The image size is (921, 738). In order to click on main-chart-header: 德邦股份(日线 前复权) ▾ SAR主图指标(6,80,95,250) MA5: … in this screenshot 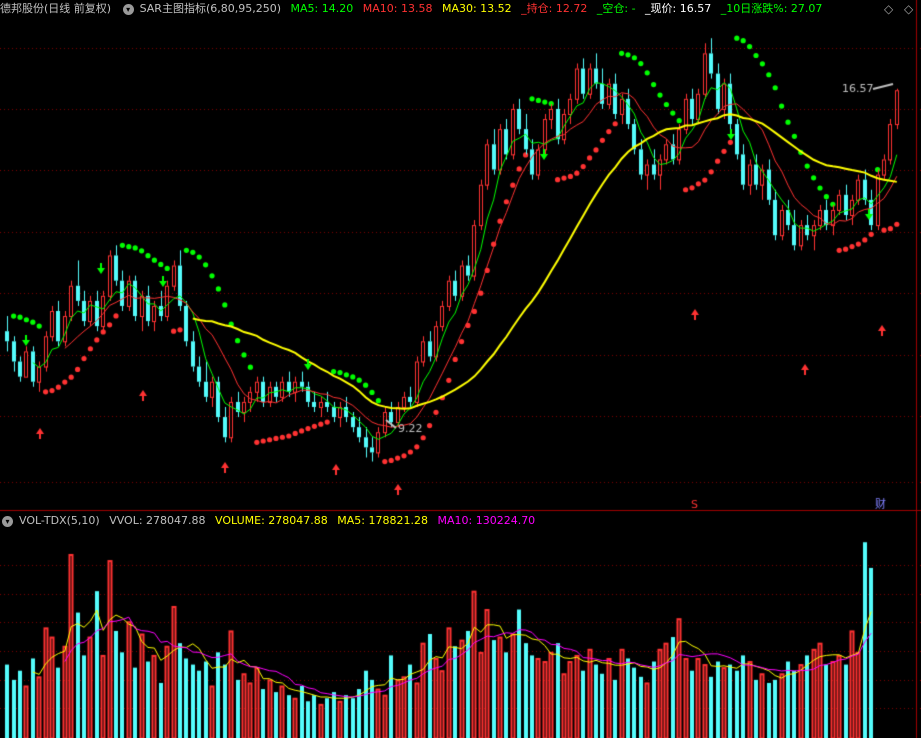, I will do `click(414, 9)`.